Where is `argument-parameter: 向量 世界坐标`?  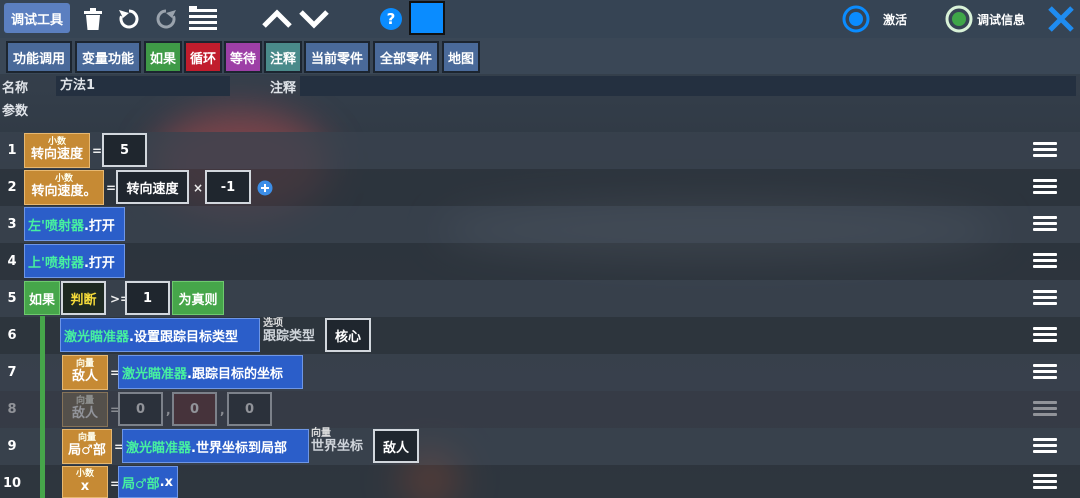
argument-parameter: 向量 世界坐标 is located at coordinates (337, 445).